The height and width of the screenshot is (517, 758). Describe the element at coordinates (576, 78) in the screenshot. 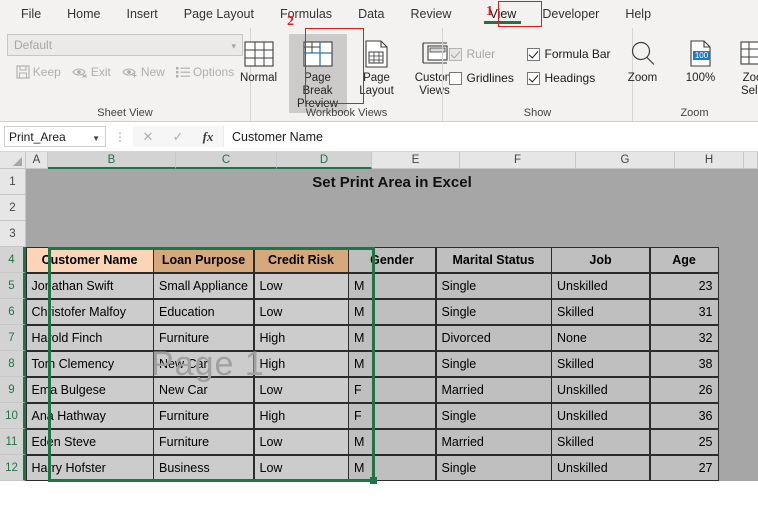

I see `checkbox-headings: Headings` at that location.